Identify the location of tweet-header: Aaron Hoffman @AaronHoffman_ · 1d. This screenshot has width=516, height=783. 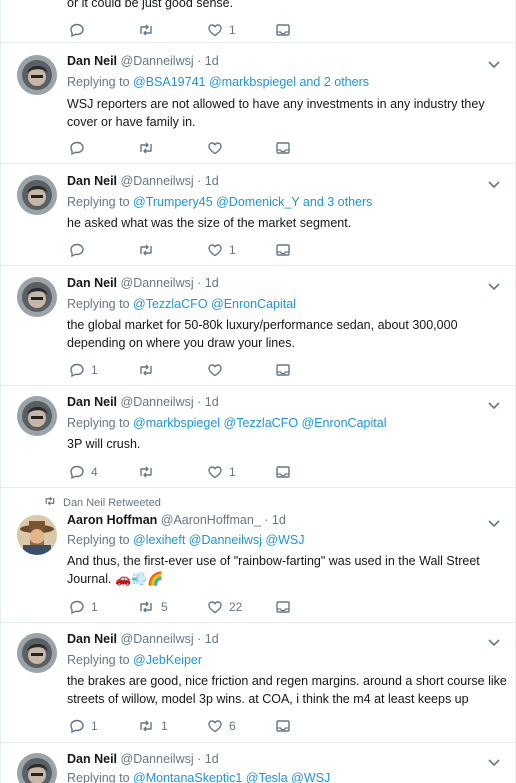
(176, 520).